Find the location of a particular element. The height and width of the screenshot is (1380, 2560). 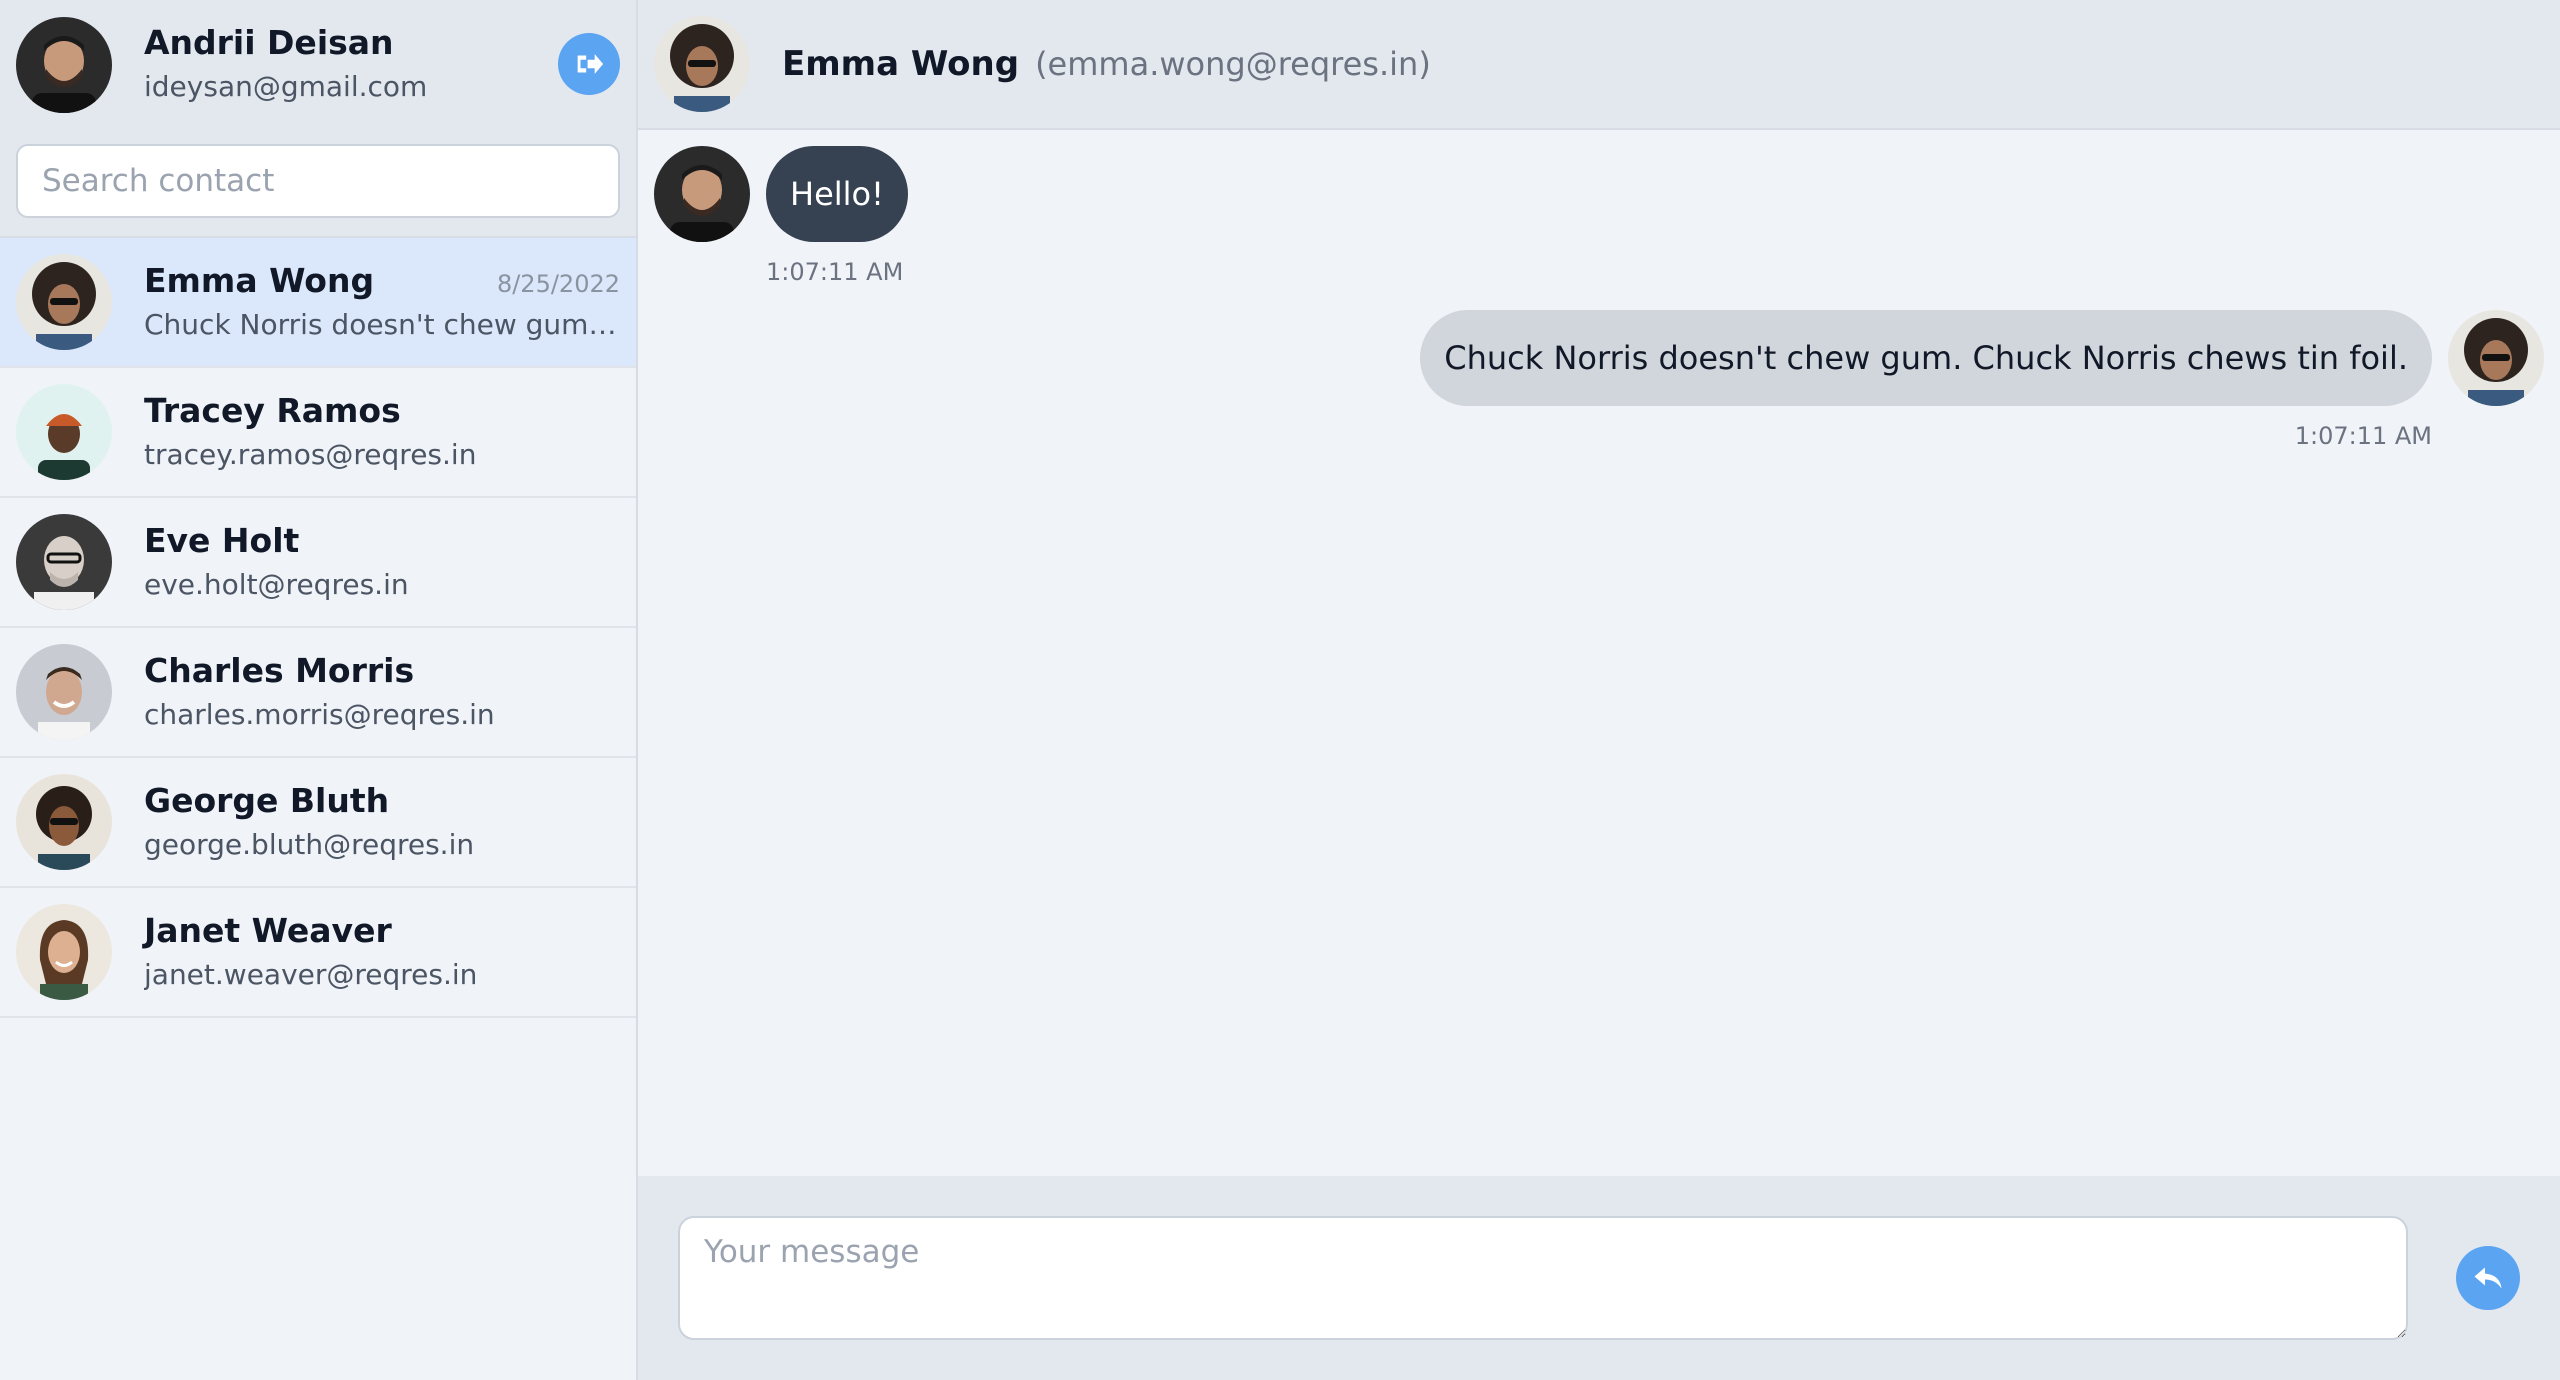

chat-contact-avatar is located at coordinates (702, 64).